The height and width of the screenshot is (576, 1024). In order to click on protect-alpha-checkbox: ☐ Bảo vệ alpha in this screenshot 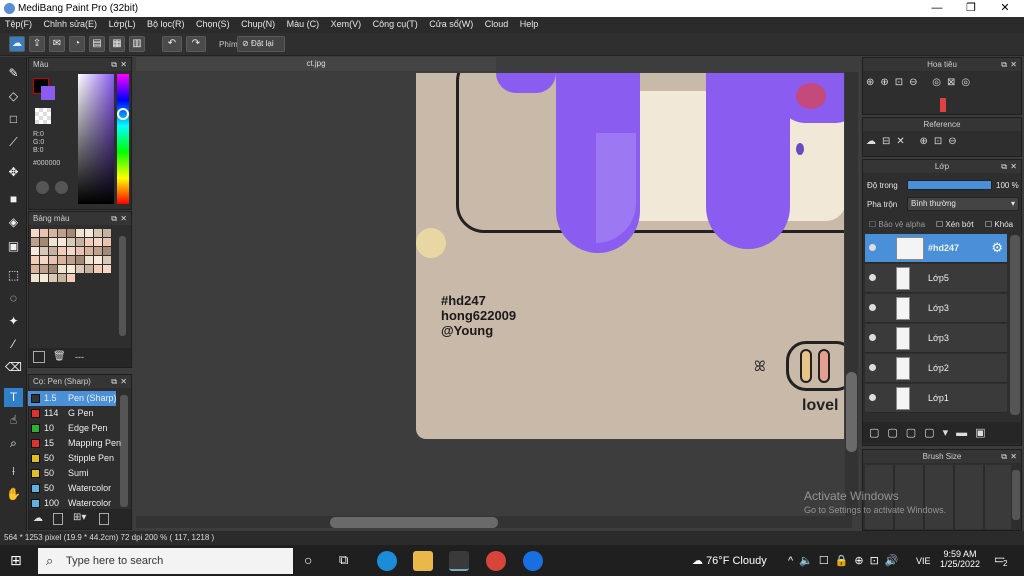, I will do `click(897, 224)`.